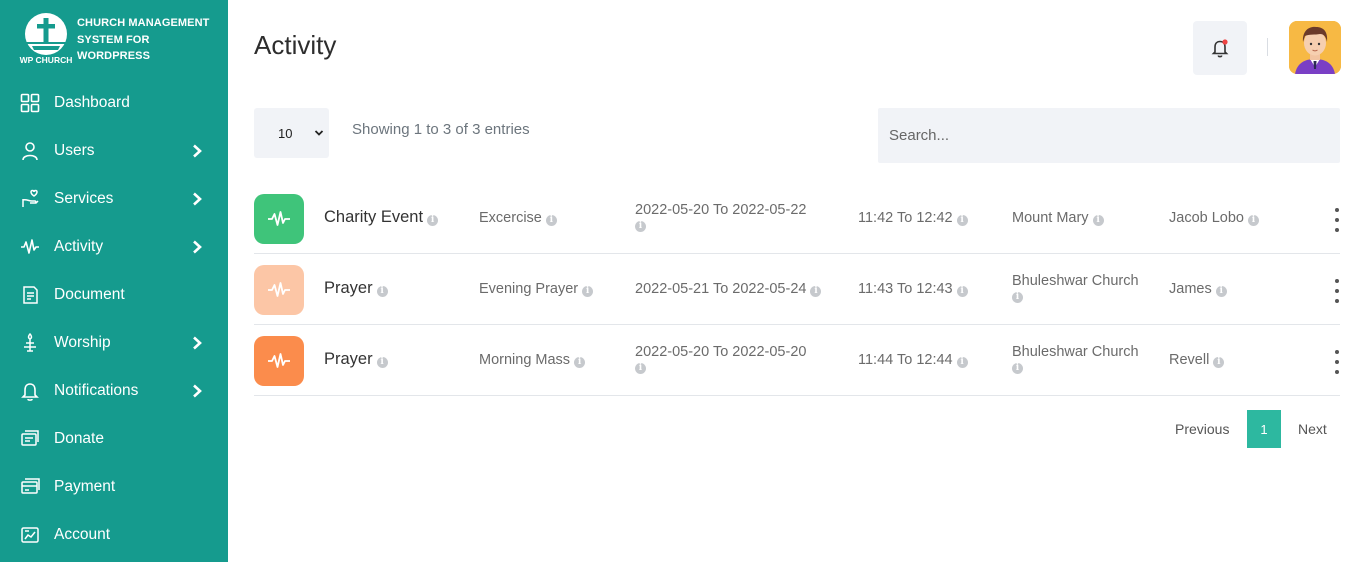 The width and height of the screenshot is (1365, 562). Describe the element at coordinates (1225, 42) in the screenshot. I see `notification-dot` at that location.